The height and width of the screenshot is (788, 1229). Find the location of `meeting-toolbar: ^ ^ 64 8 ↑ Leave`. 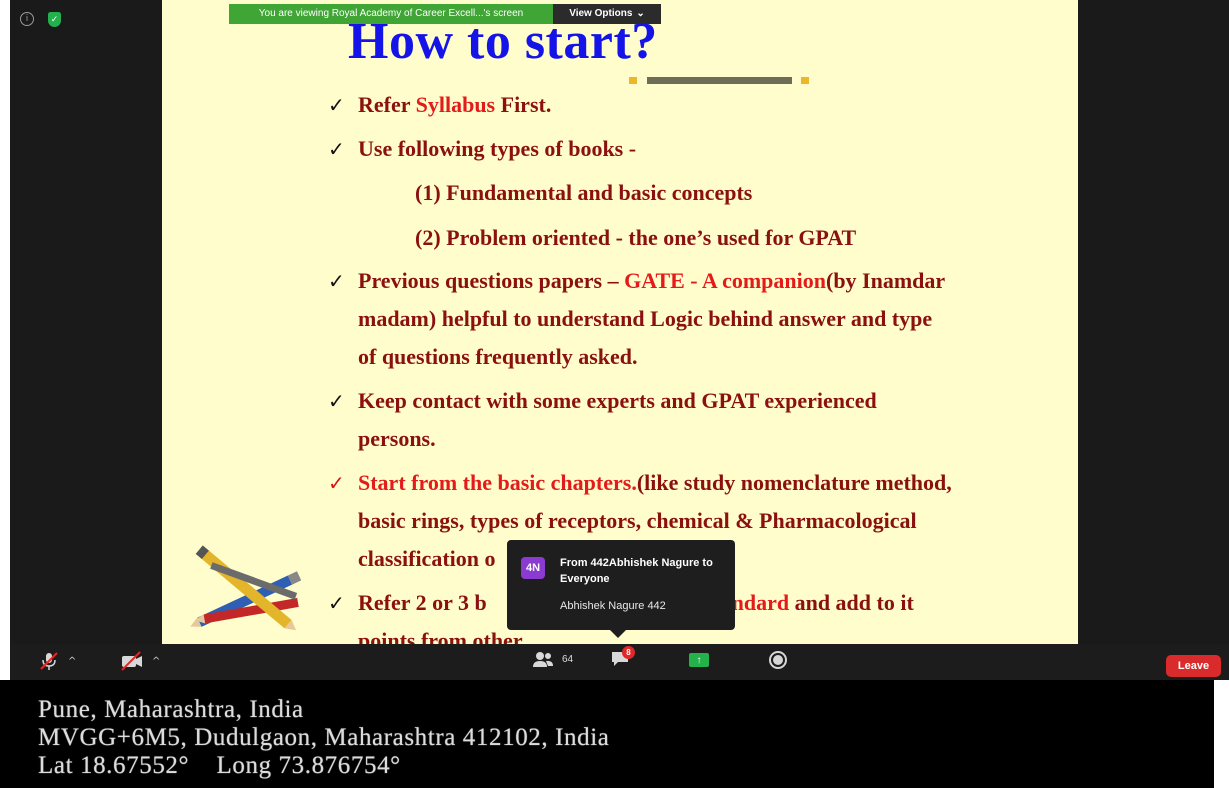

meeting-toolbar: ^ ^ 64 8 ↑ Leave is located at coordinates (619, 662).